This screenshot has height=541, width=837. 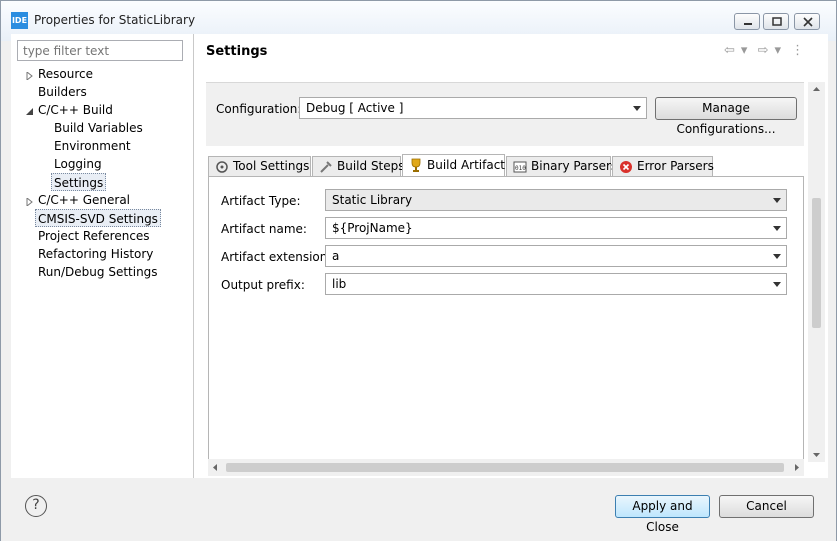 I want to click on tree-item-project-references: Project References, so click(x=94, y=236).